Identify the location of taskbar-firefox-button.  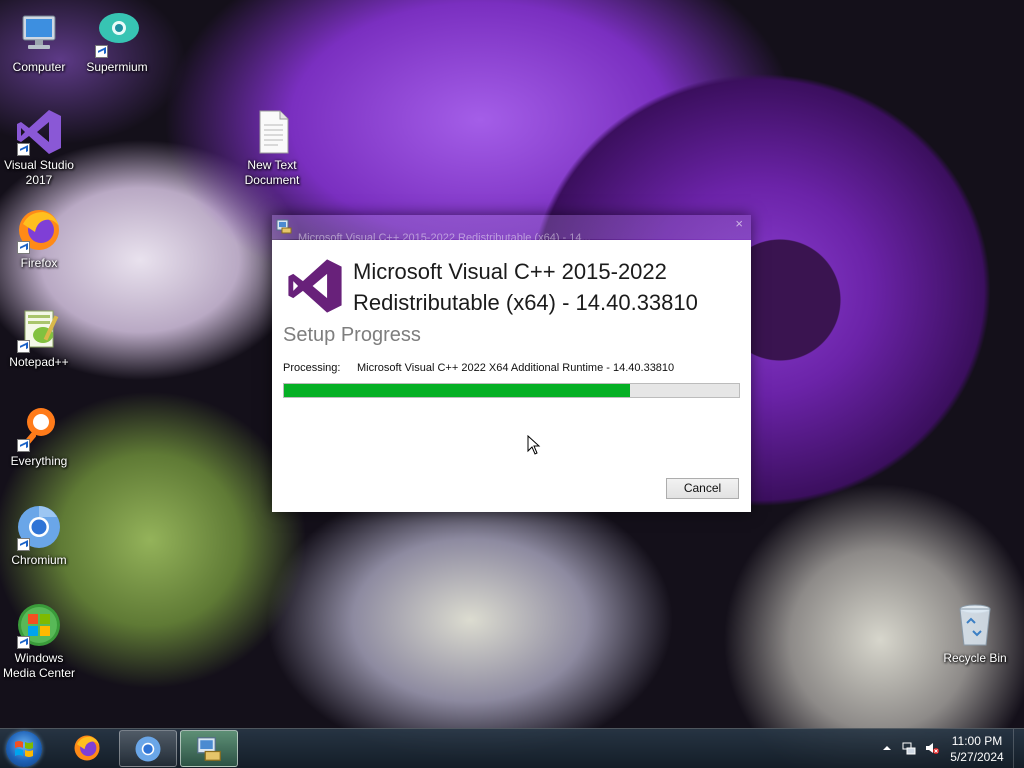
(88, 748).